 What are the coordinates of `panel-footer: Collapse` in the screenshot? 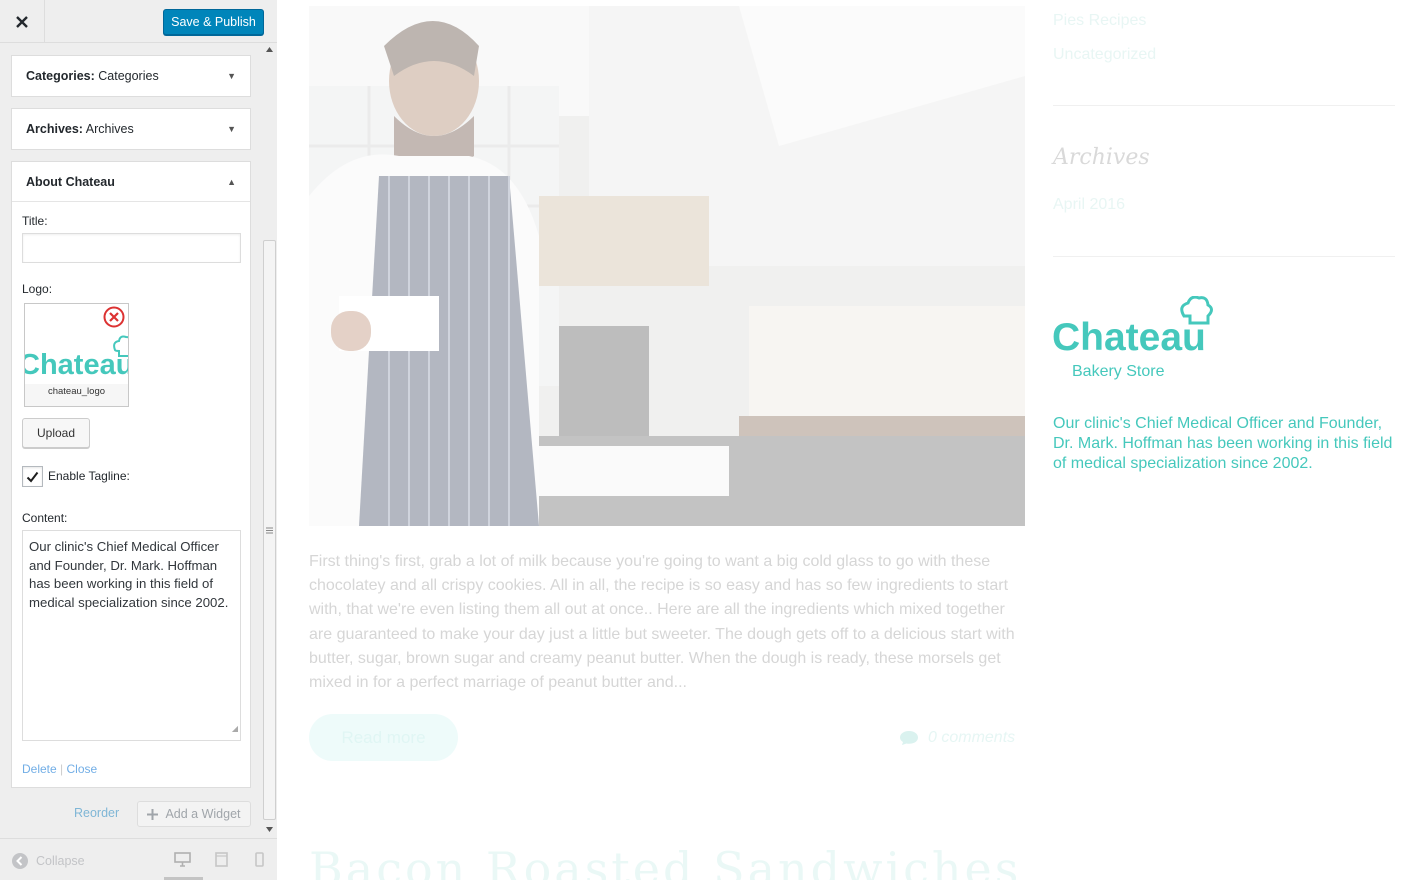 It's located at (138, 859).